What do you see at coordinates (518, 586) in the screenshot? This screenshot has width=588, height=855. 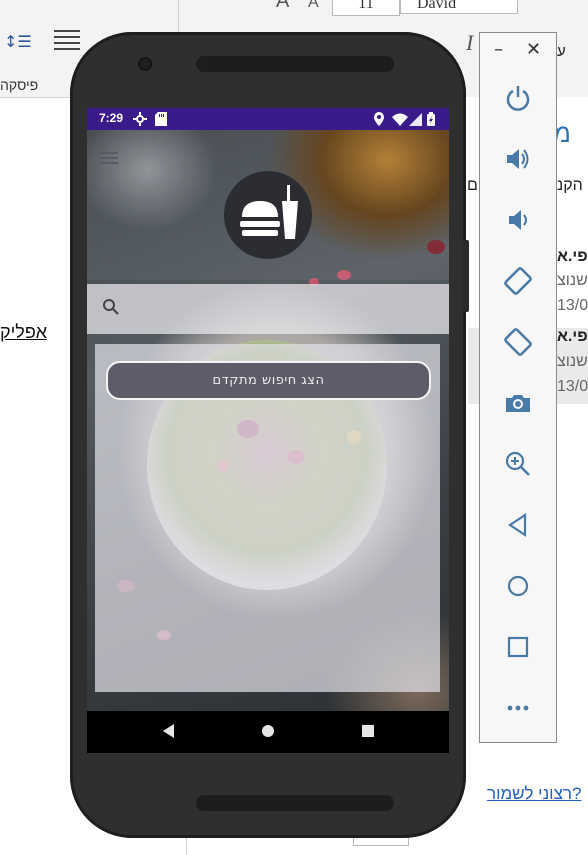 I see `home-icon` at bounding box center [518, 586].